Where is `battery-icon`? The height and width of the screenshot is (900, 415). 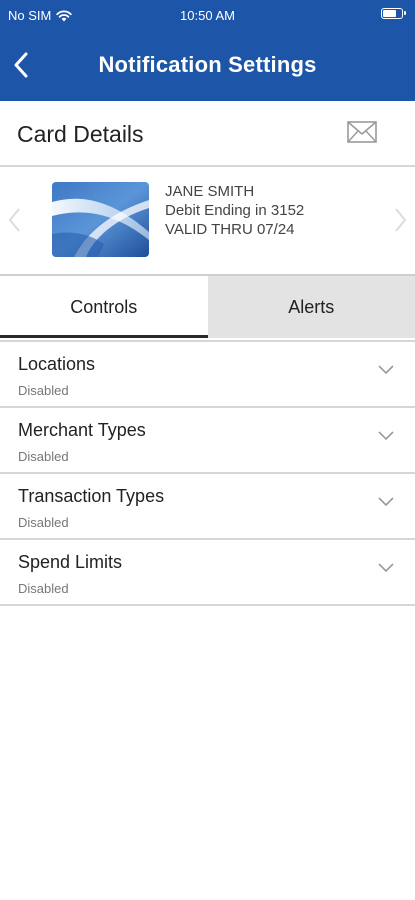
battery-icon is located at coordinates (393, 13).